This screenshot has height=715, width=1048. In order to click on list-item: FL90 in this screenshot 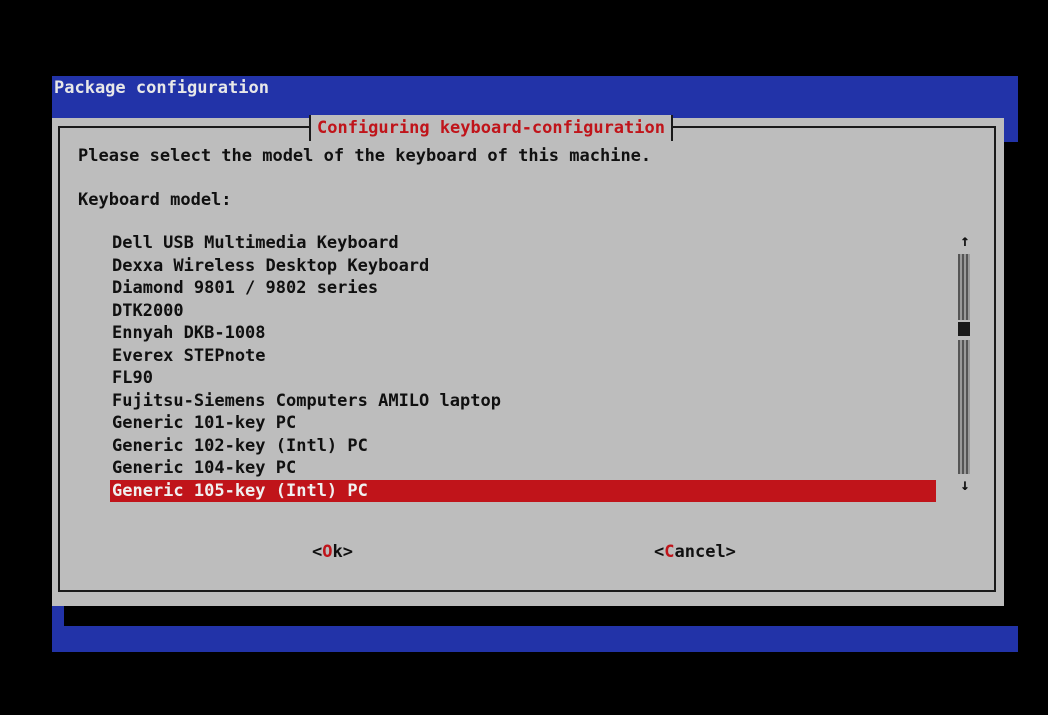, I will do `click(523, 378)`.